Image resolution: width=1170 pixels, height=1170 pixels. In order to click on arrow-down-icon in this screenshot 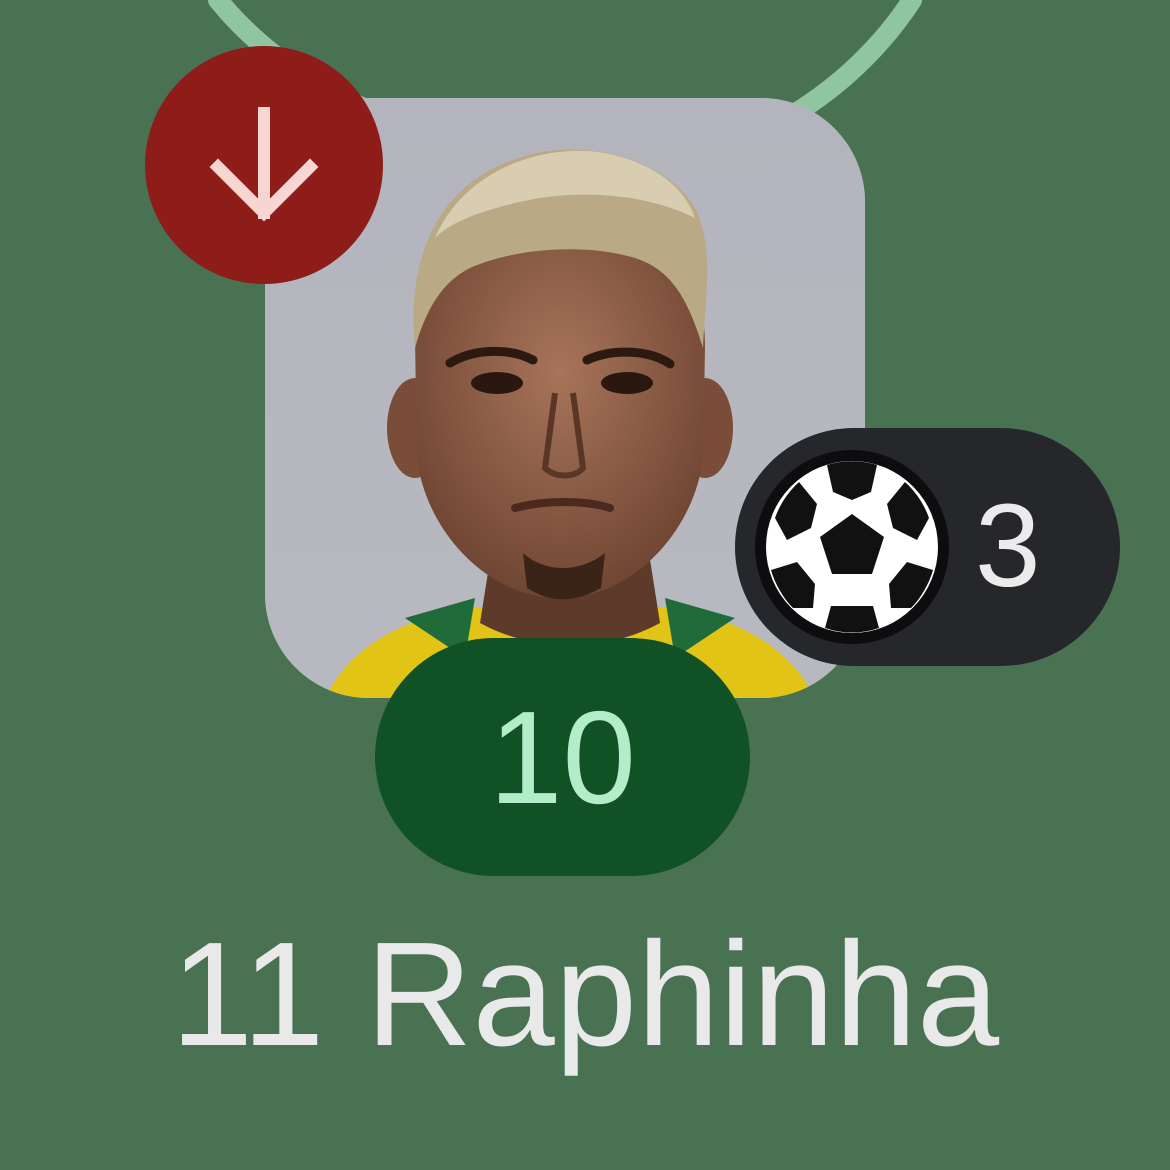, I will do `click(264, 164)`.